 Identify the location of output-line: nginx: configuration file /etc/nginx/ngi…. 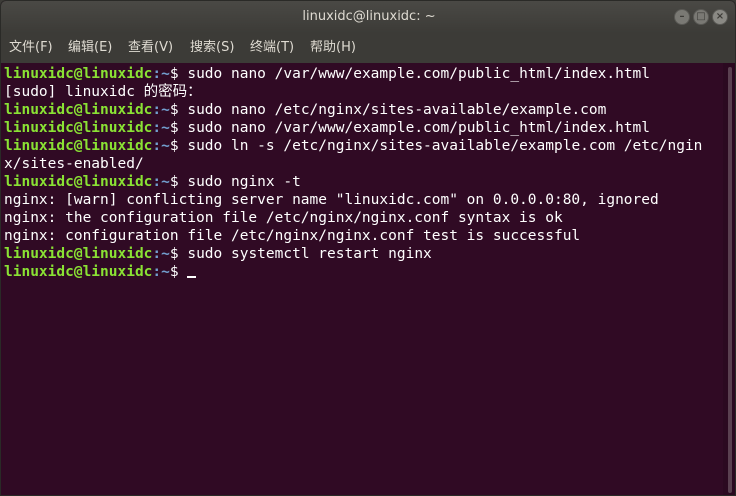
(292, 236).